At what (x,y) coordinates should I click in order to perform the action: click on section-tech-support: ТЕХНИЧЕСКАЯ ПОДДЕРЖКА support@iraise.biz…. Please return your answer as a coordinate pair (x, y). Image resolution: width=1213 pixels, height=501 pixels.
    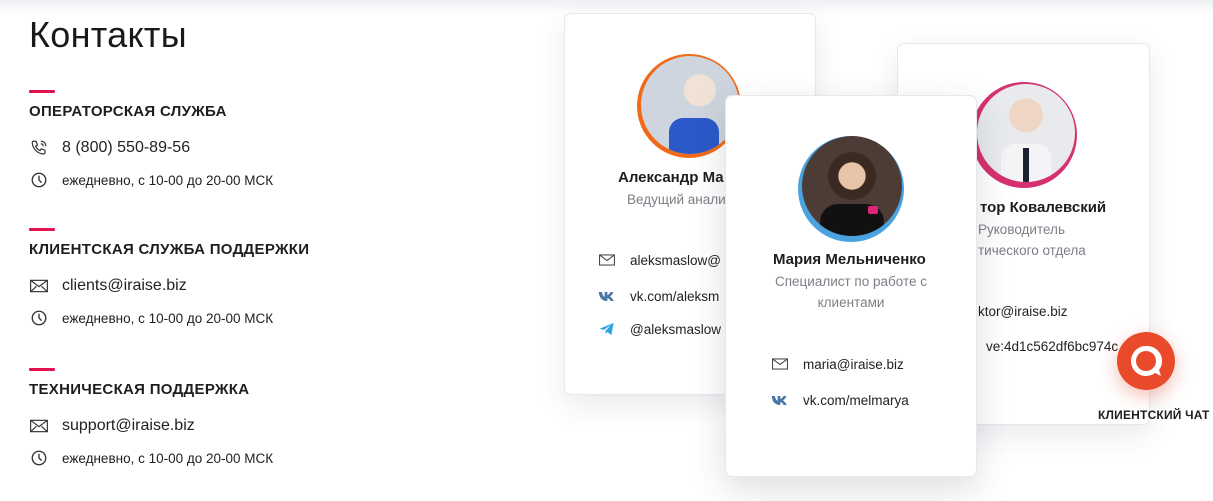
    Looking at the image, I should click on (269, 418).